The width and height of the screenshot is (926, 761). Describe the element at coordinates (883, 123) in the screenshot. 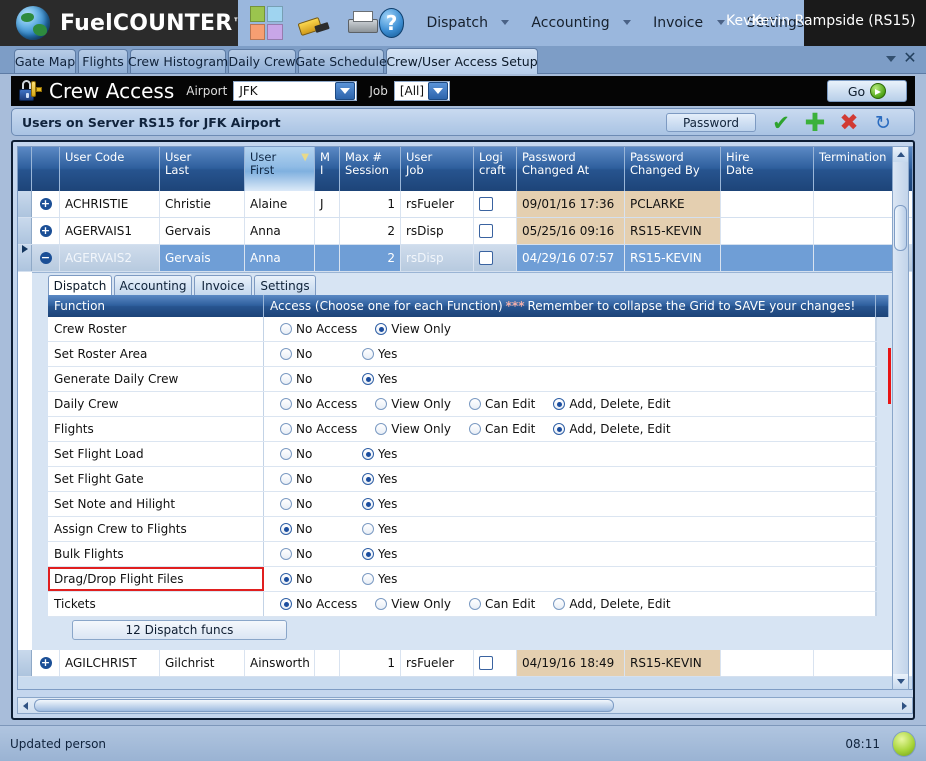

I see `refresh-icon: ↻` at that location.